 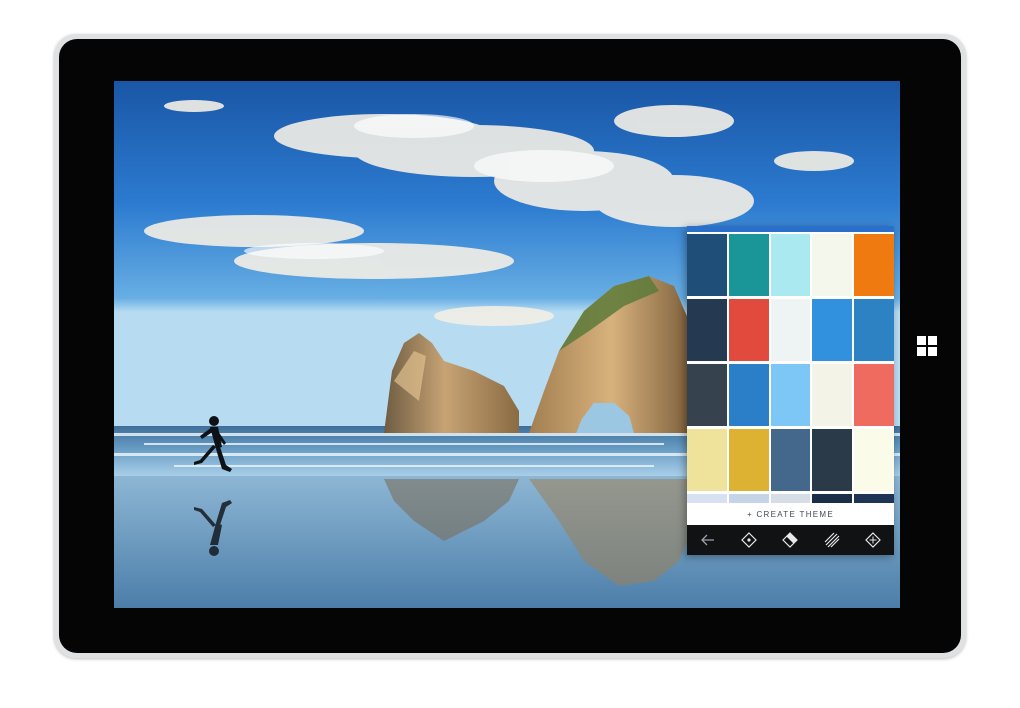 I want to click on create-theme-button: + CREATE THEME, so click(x=790, y=514).